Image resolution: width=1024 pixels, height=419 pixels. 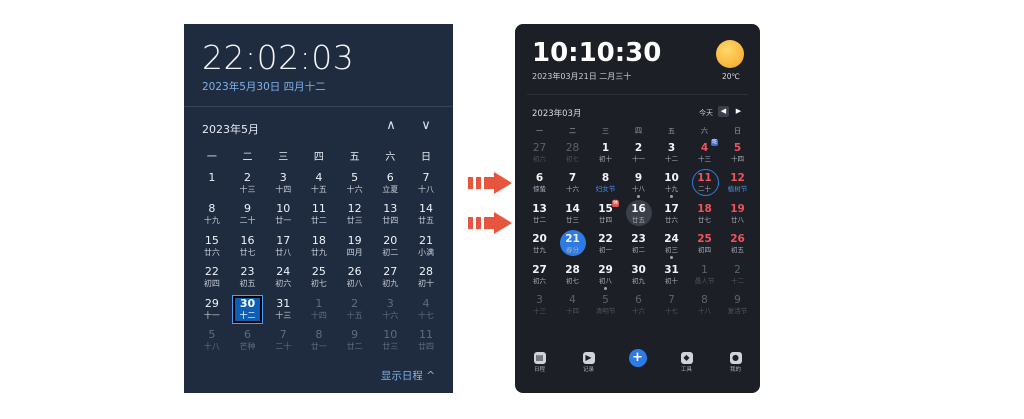 What do you see at coordinates (539, 306) in the screenshot?
I see `day-cell: 3 十三` at bounding box center [539, 306].